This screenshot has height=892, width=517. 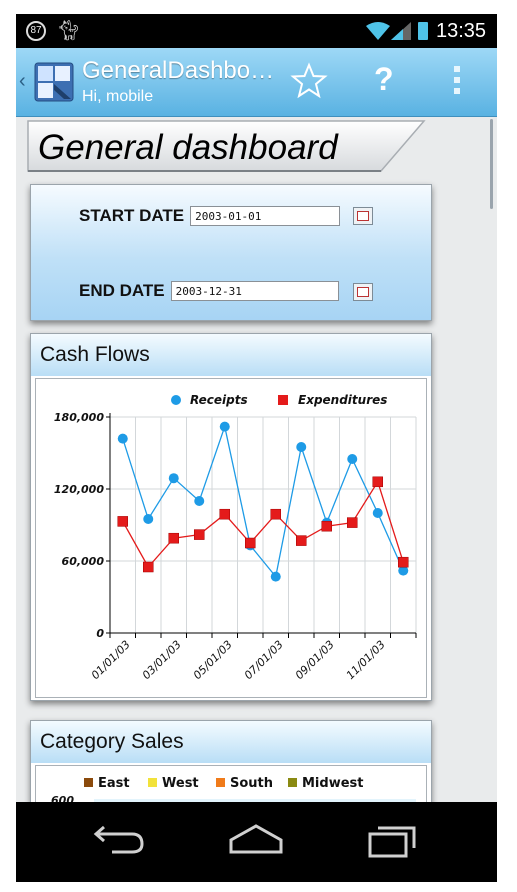 I want to click on wifi-icon, so click(x=378, y=31).